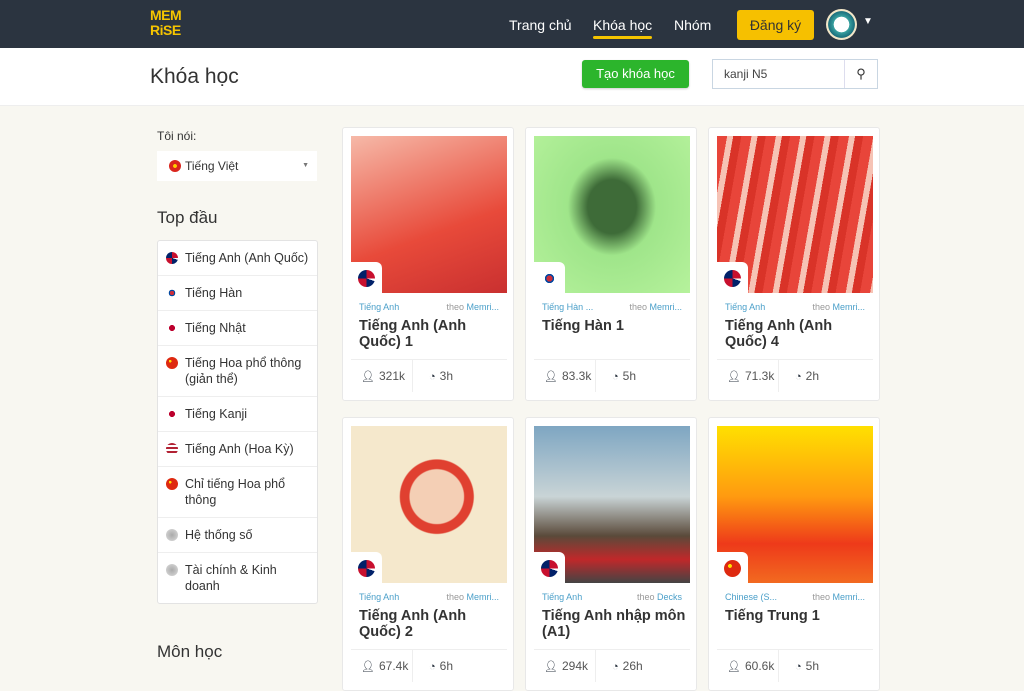 Image resolution: width=1024 pixels, height=691 pixels. I want to click on language-value: Tiếng Việt, so click(212, 166).